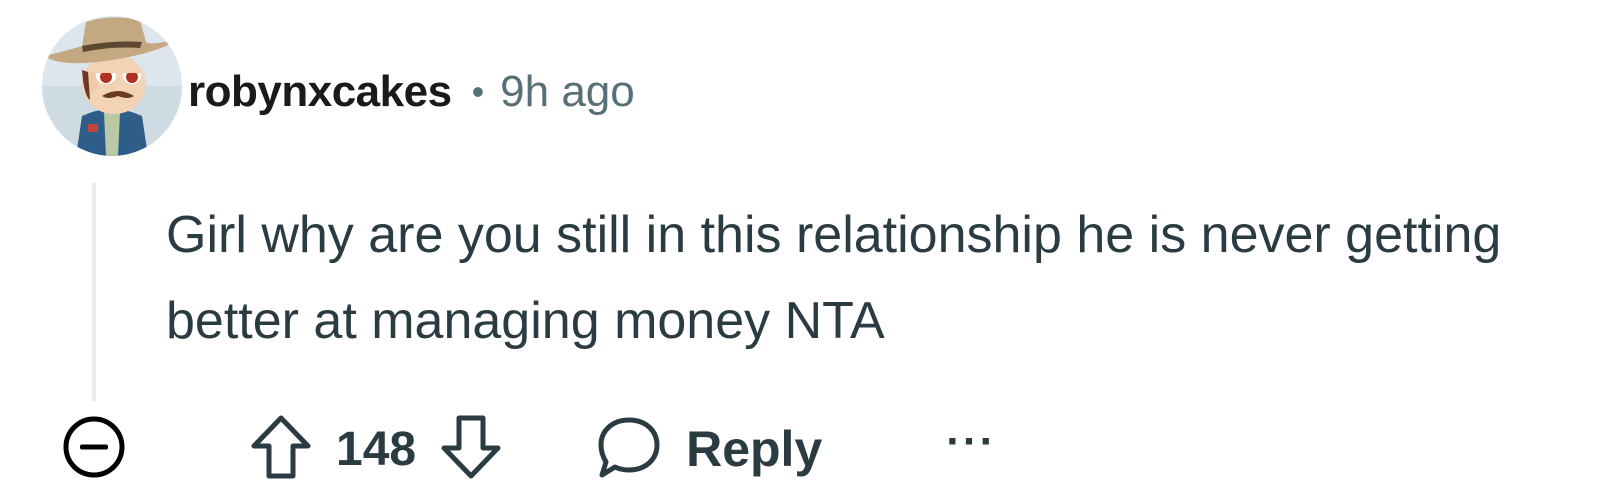 The width and height of the screenshot is (1613, 499). I want to click on avatar, so click(112, 86).